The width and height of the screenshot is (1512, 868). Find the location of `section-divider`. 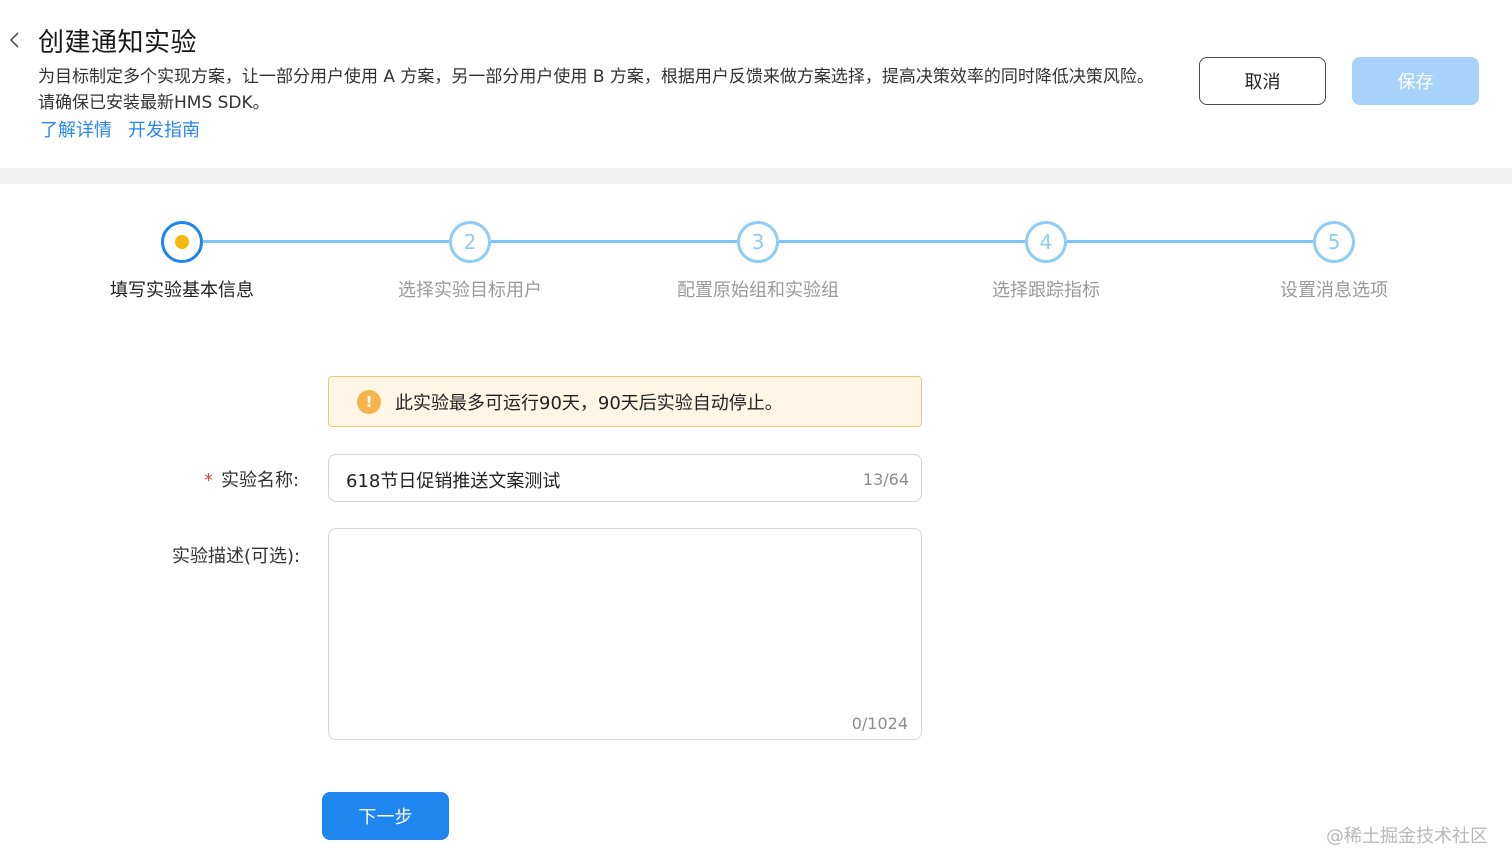

section-divider is located at coordinates (756, 176).